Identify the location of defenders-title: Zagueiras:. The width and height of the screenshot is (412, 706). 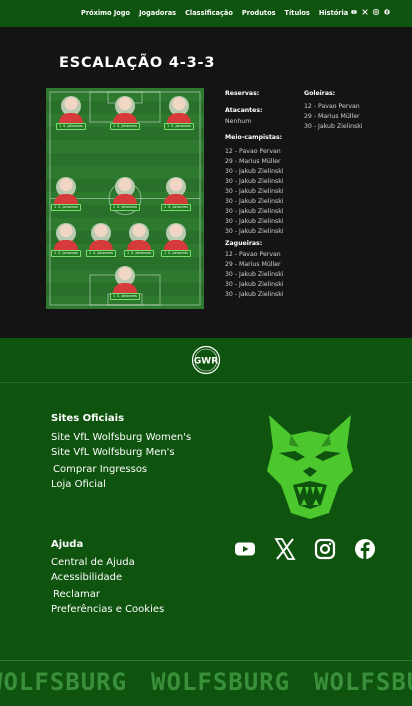
(244, 243).